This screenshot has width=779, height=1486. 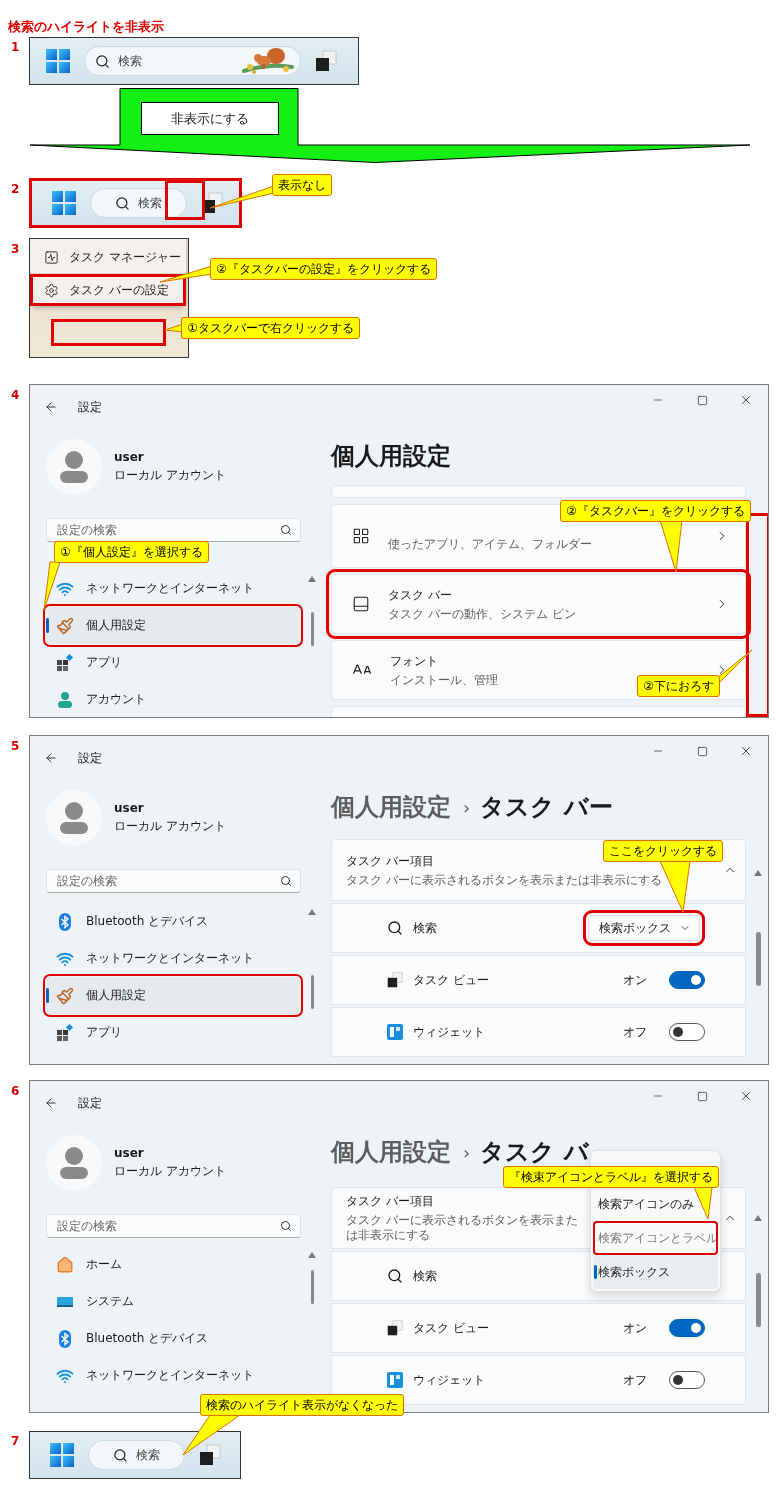 I want to click on paintbrush-icon, so click(x=65, y=995).